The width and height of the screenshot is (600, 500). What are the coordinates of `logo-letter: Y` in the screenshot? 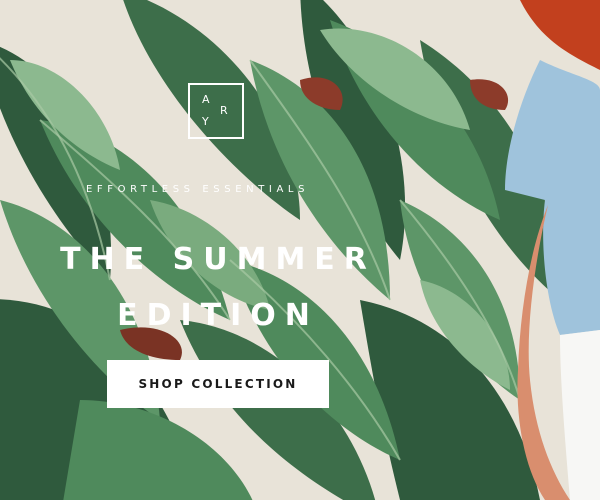 It's located at (205, 121).